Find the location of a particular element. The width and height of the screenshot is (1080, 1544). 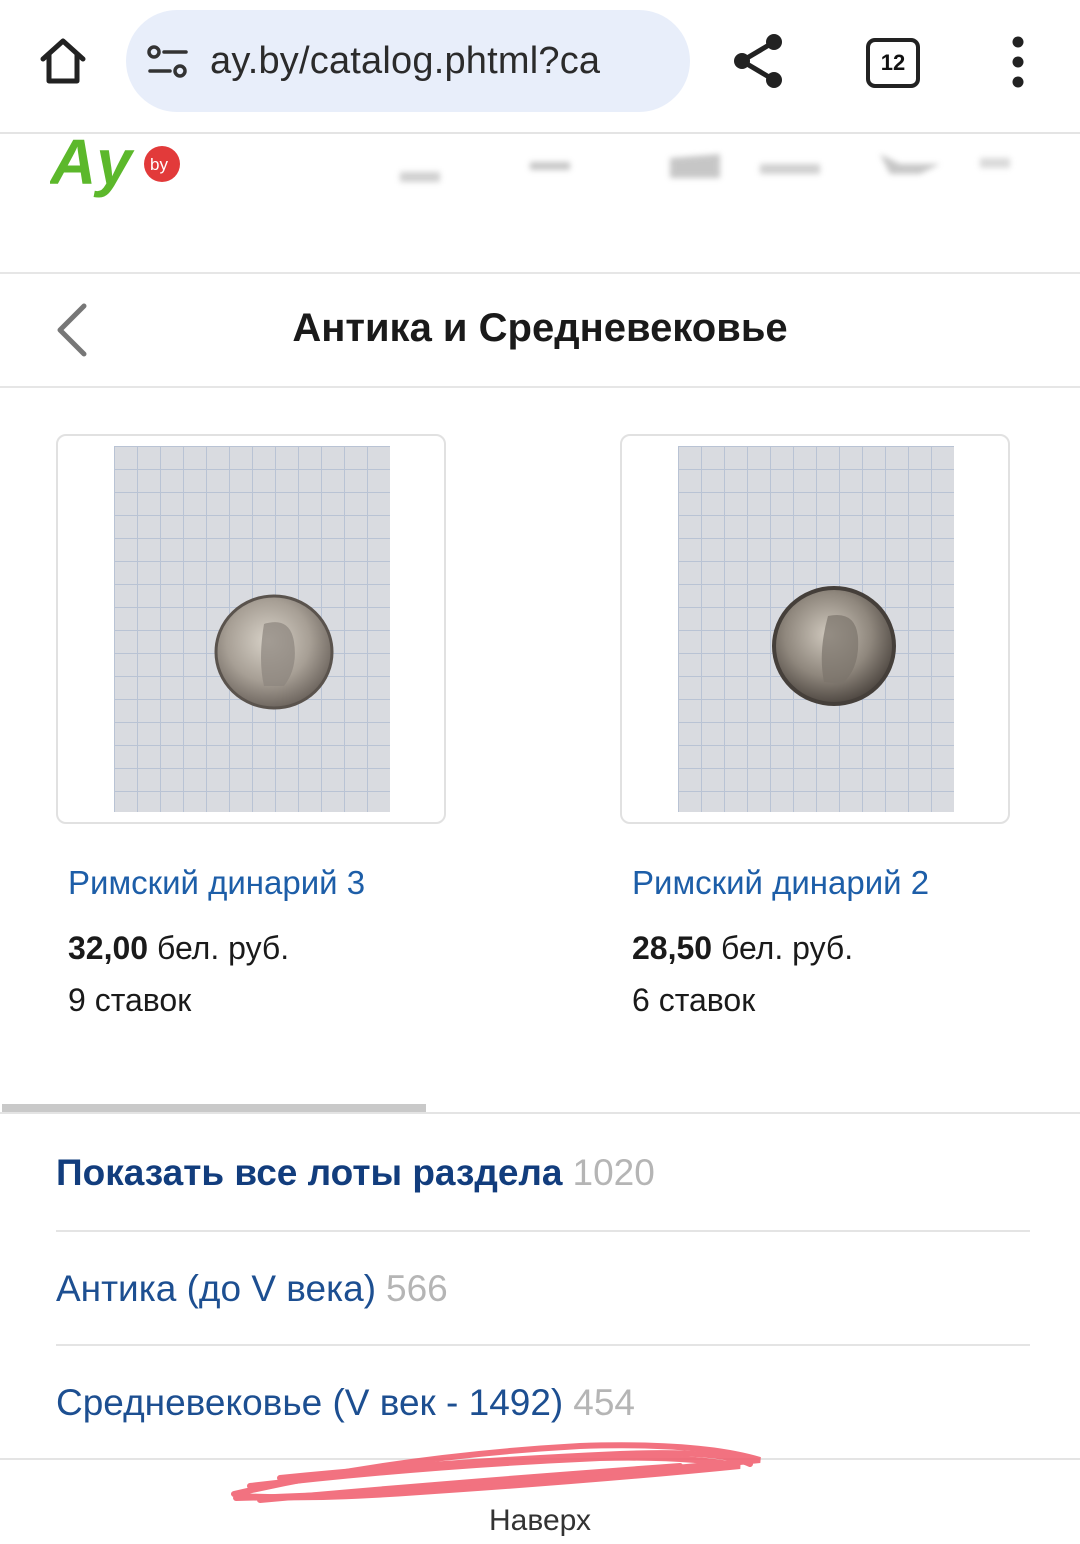

category-link: Показать все лоты раздела 1020 is located at coordinates (355, 1173).